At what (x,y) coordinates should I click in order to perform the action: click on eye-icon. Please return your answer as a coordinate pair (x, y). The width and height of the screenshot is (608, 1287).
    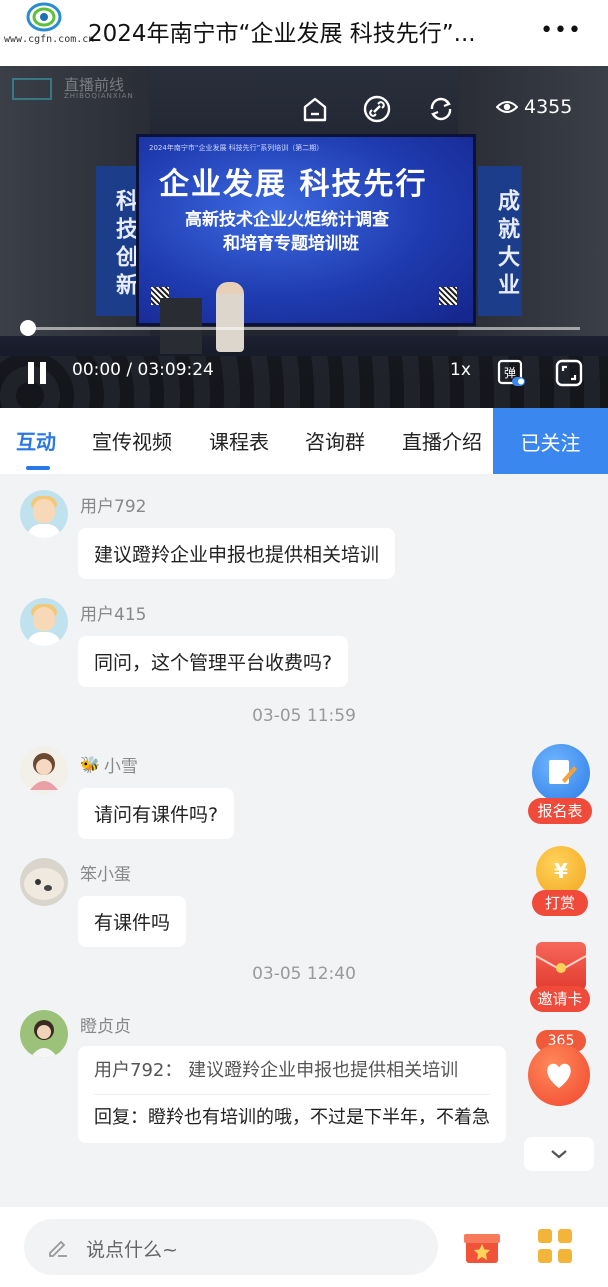
    Looking at the image, I should click on (507, 107).